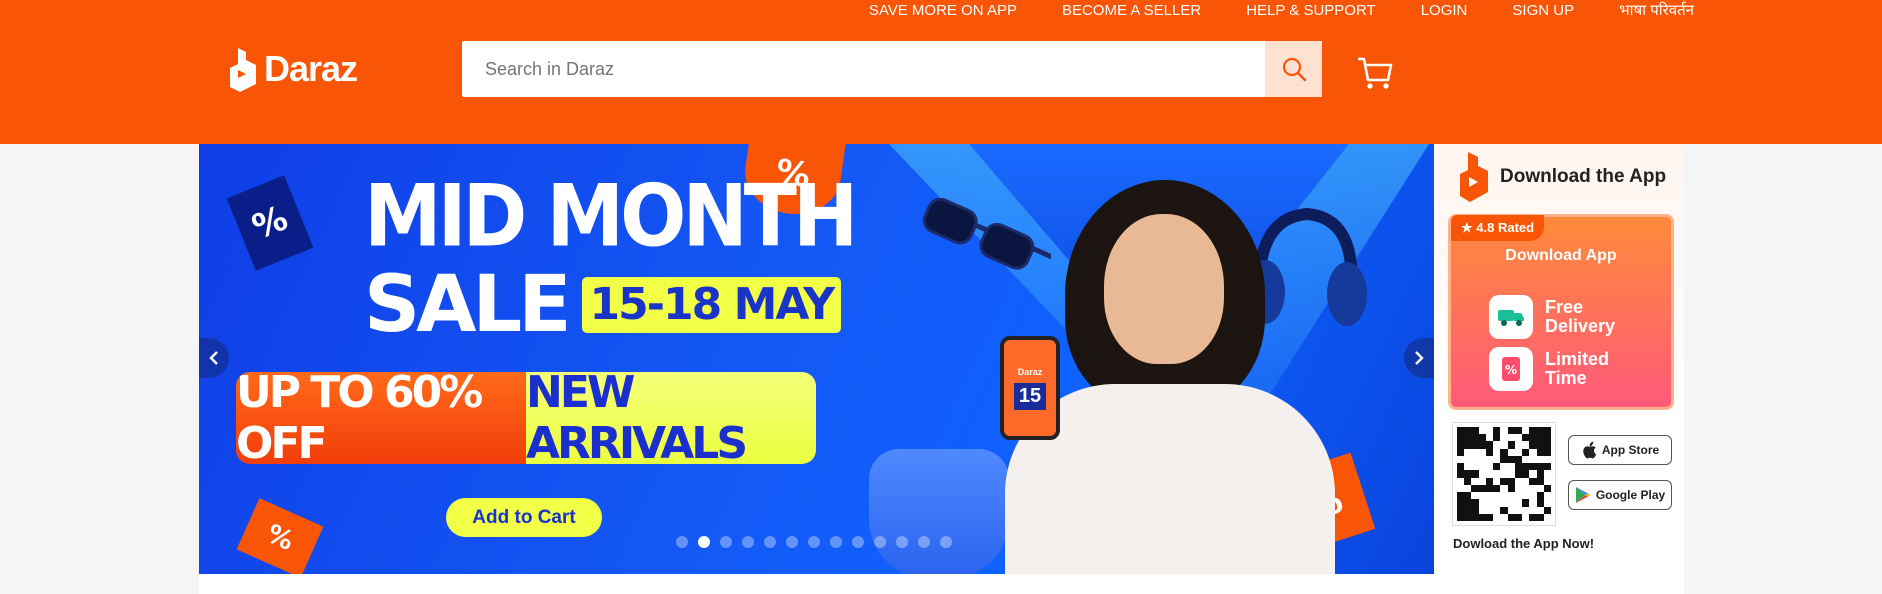 This screenshot has width=1882, height=594. Describe the element at coordinates (1620, 495) in the screenshot. I see `google-play-button: Google Play` at that location.